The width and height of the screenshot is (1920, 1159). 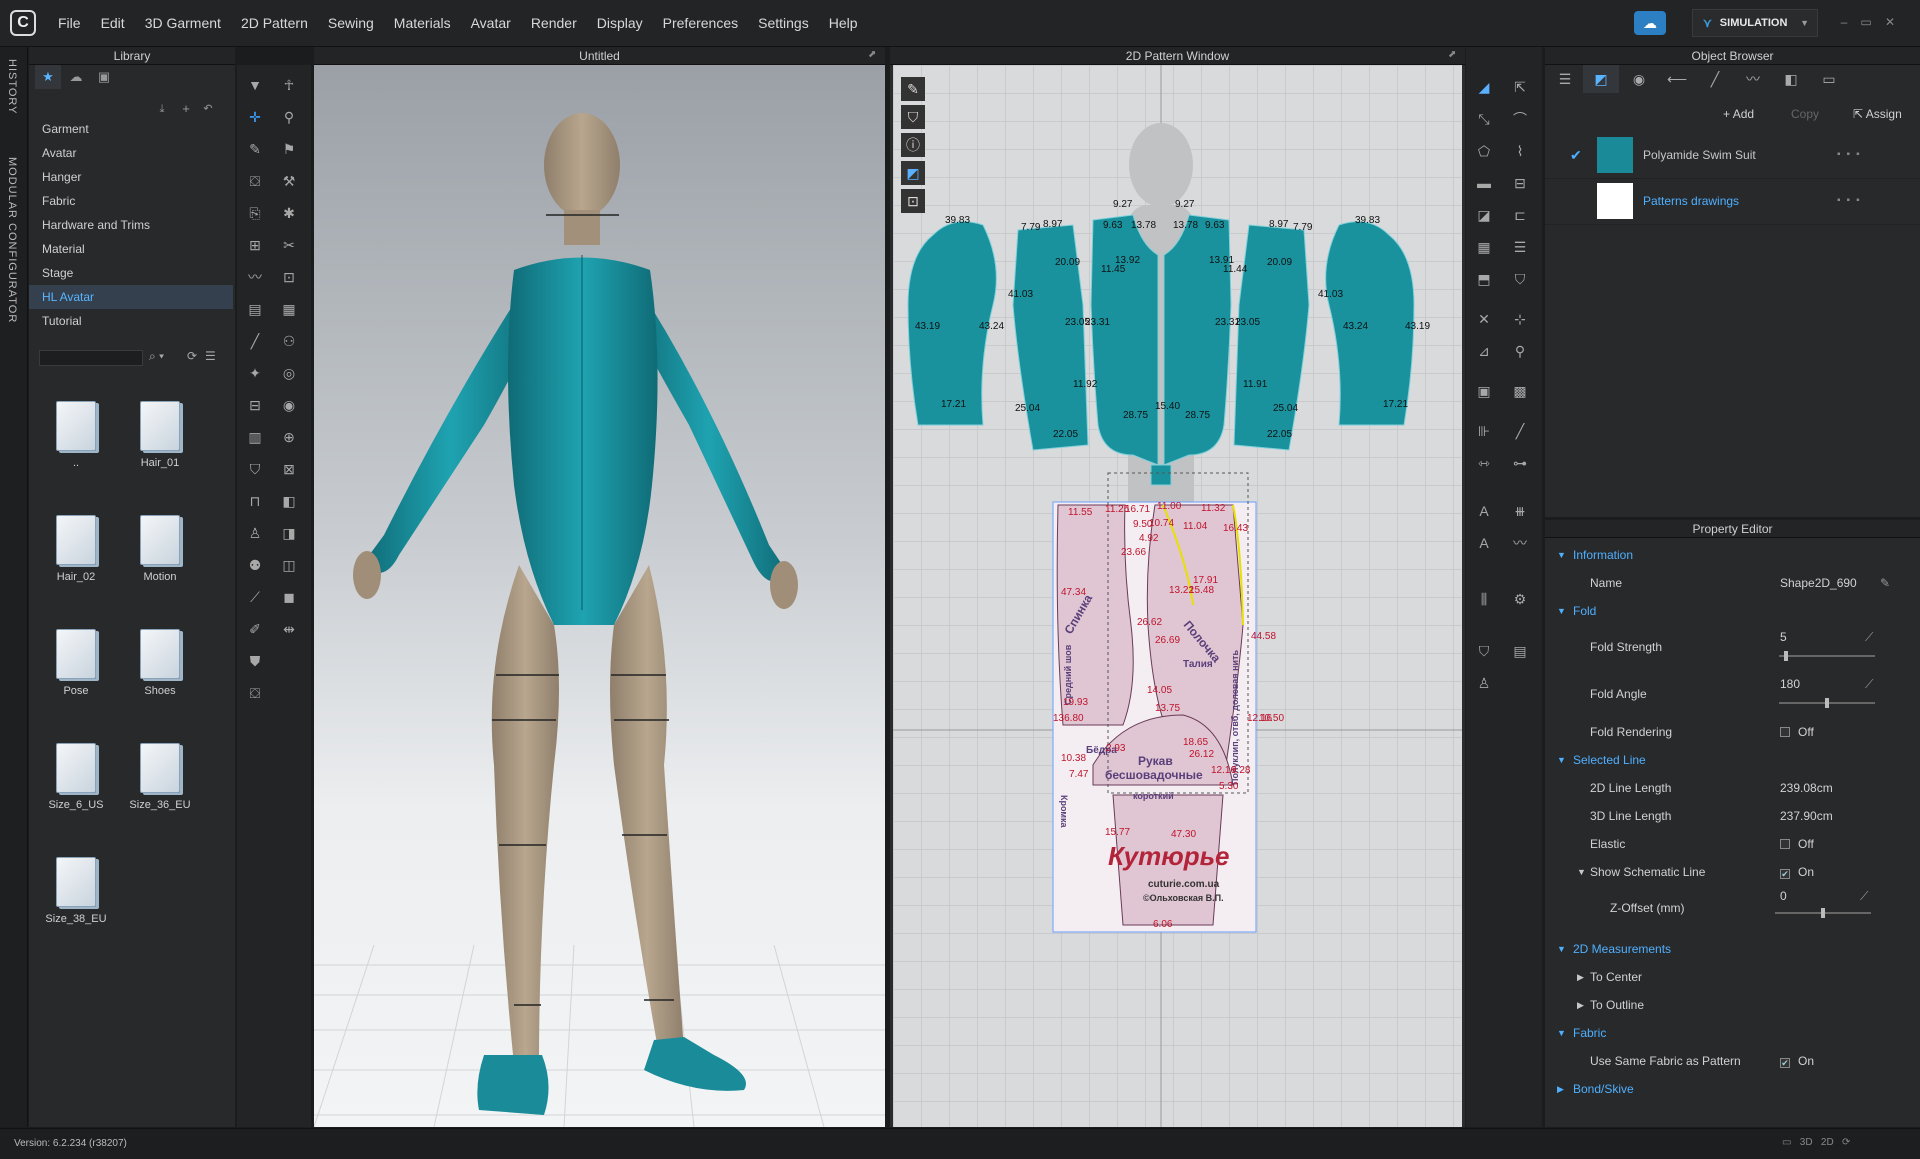 What do you see at coordinates (131, 201) in the screenshot?
I see `library-item-fabric: Fabric` at bounding box center [131, 201].